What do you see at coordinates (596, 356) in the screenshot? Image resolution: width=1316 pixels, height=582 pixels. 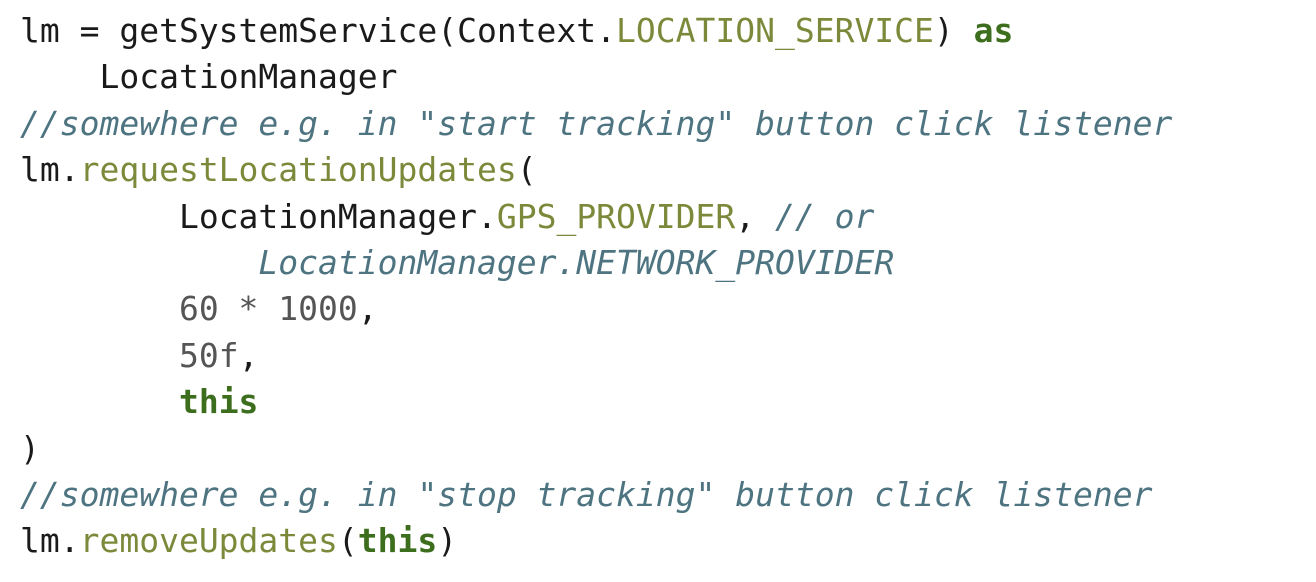 I see `code-line-8: 50f,` at bounding box center [596, 356].